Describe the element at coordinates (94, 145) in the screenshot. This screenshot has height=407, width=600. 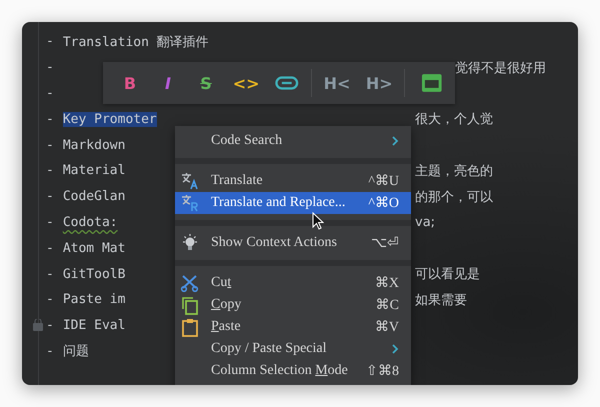
I see `list-item-text: Markdown` at that location.